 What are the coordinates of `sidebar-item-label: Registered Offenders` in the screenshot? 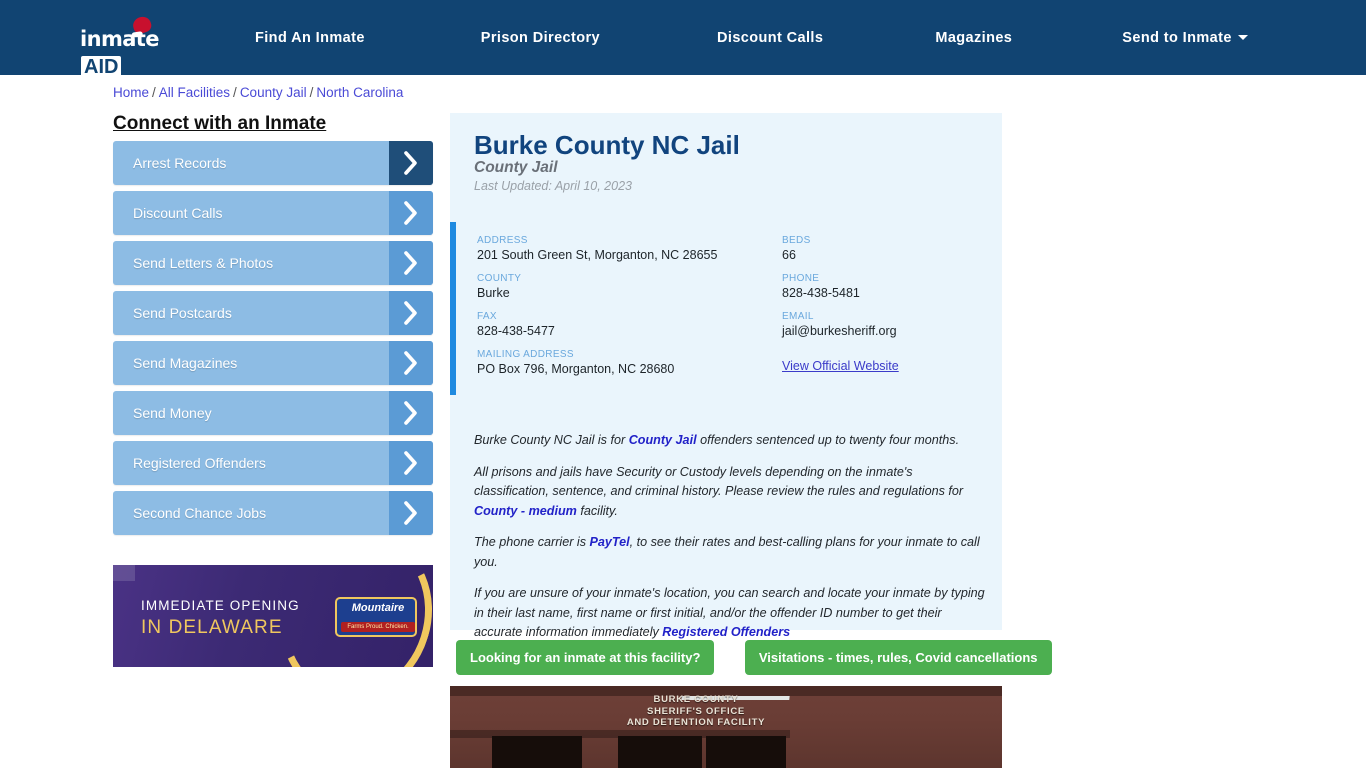 It's located at (199, 463).